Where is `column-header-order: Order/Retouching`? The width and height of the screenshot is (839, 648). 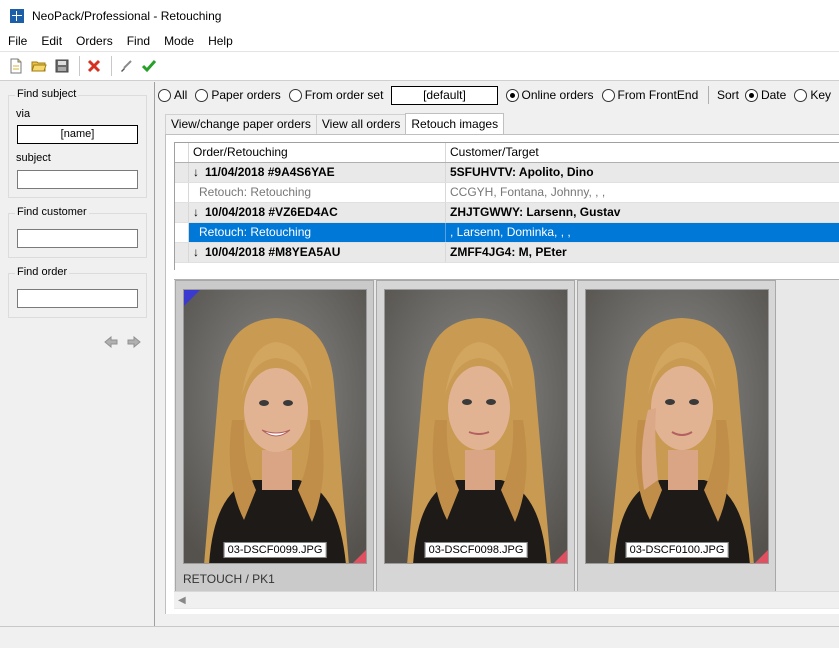
column-header-order: Order/Retouching is located at coordinates (317, 152).